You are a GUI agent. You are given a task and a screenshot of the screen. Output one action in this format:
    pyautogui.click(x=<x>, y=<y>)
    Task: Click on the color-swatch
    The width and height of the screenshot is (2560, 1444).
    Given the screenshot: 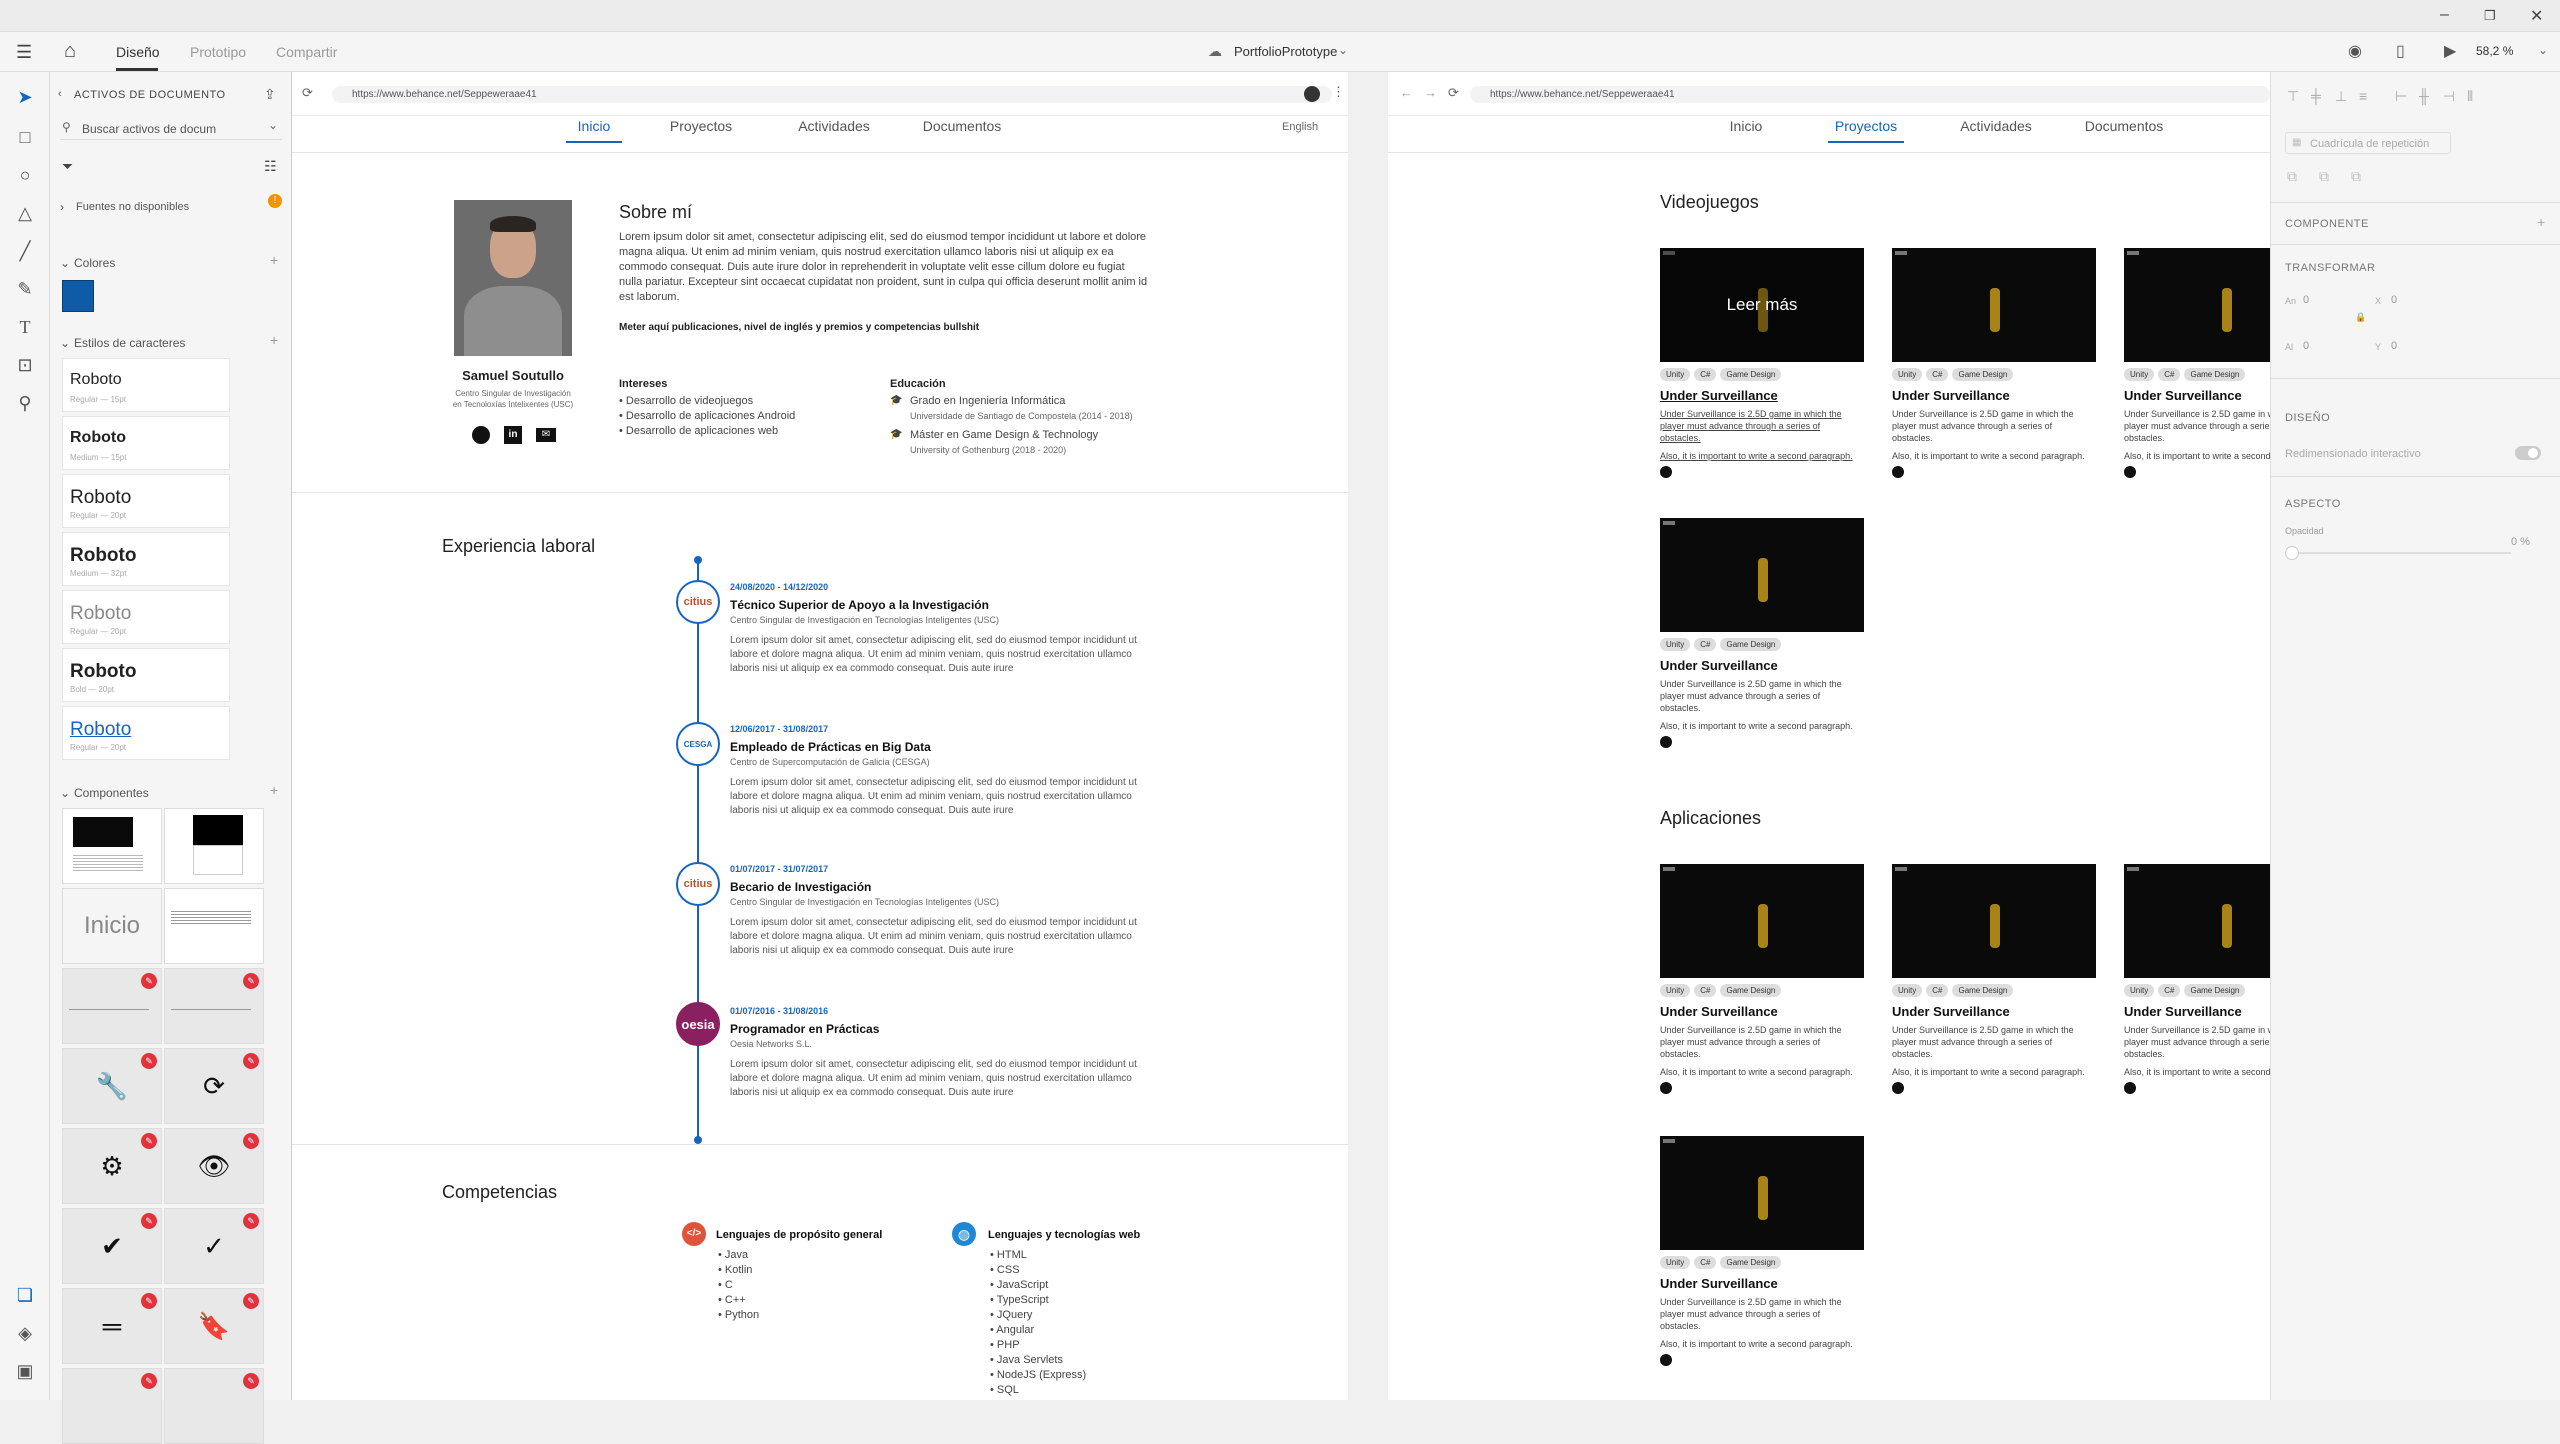 What is the action you would take?
    pyautogui.click(x=78, y=296)
    